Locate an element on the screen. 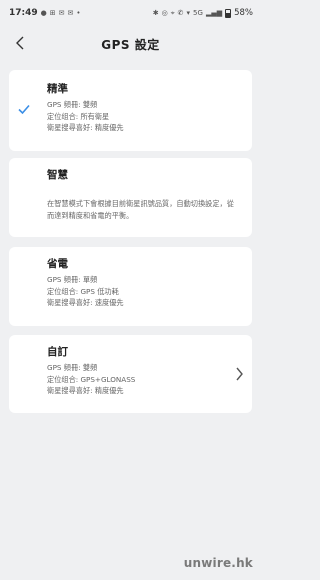 This screenshot has height=580, width=320. option-description: 在智慧模式下會根據目前衛星訊號品質，自動切換設定，從而達到精度和省電的平衡。 is located at coordinates (140, 209).